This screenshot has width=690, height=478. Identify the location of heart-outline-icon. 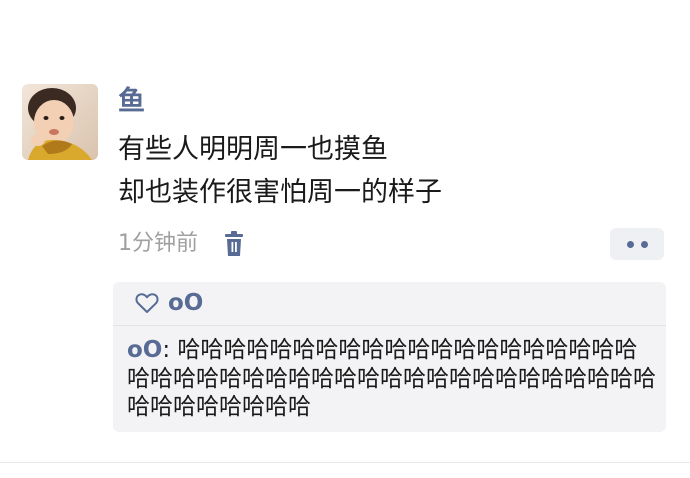
(147, 303).